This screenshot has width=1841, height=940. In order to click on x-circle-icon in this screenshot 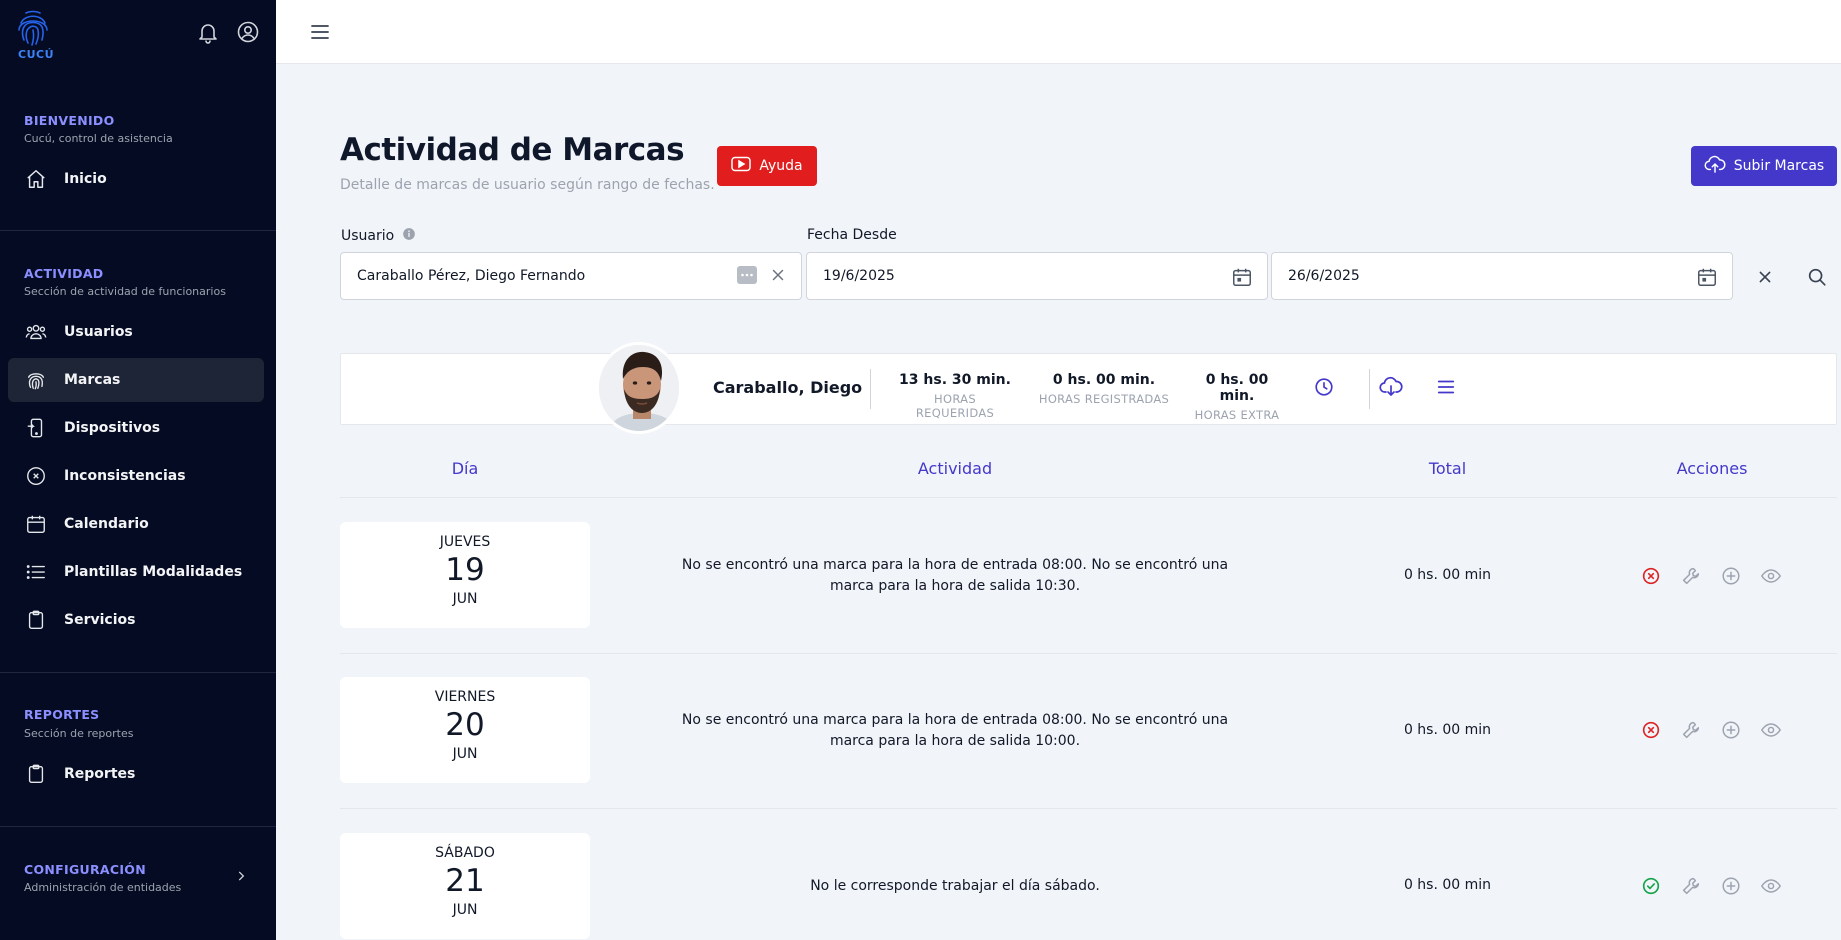, I will do `click(36, 476)`.